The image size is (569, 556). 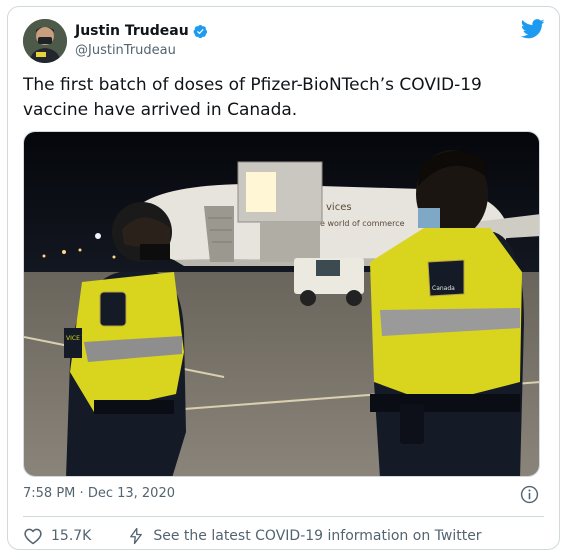 What do you see at coordinates (49, 493) in the screenshot?
I see `tweet-time: 7:58 PM` at bounding box center [49, 493].